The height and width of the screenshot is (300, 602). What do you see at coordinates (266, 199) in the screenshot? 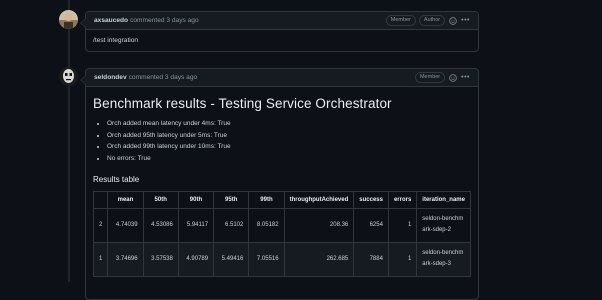
I see `column-header: 99th` at bounding box center [266, 199].